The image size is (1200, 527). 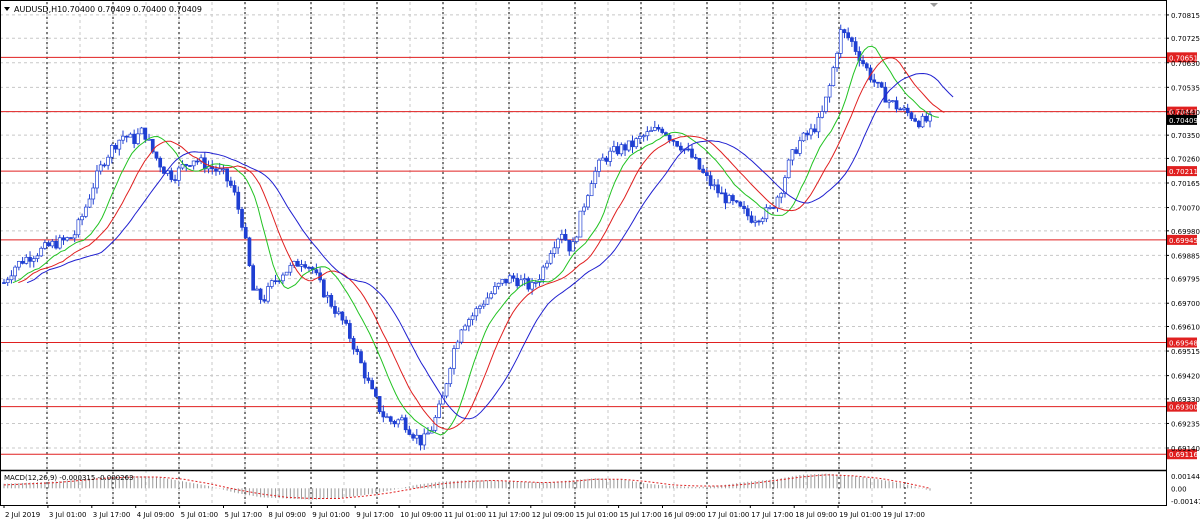 I want to click on time-label-18: 18 Jul 09:00, so click(x=816, y=515).